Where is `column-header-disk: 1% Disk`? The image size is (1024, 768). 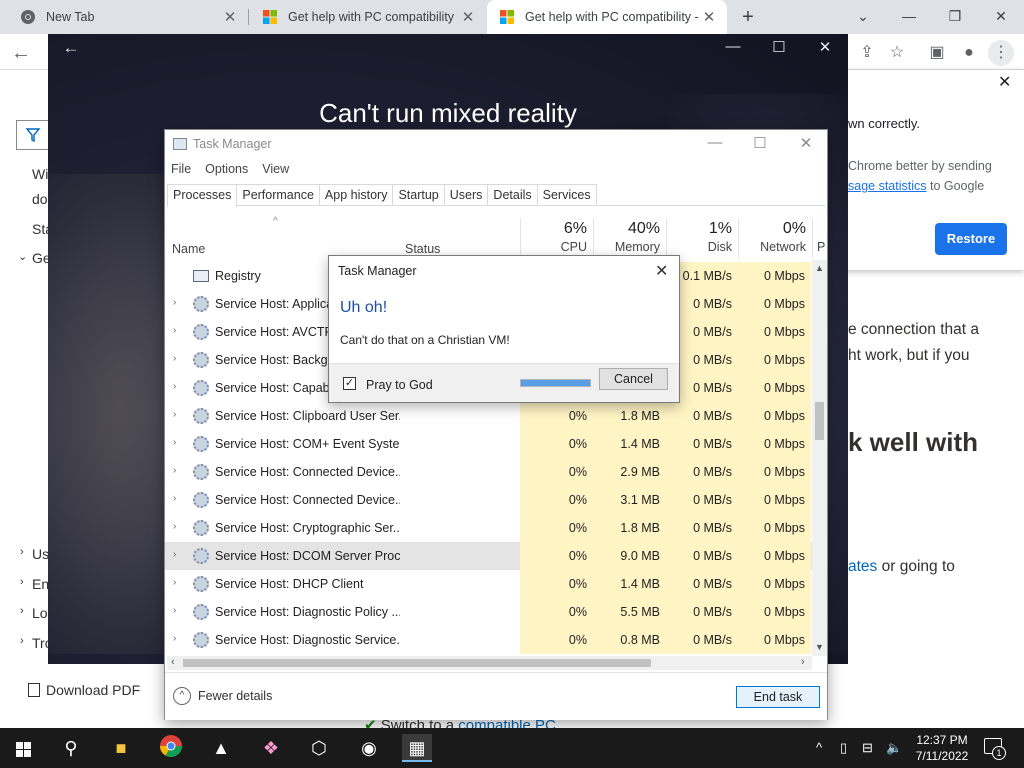
column-header-disk: 1% Disk is located at coordinates (702, 238).